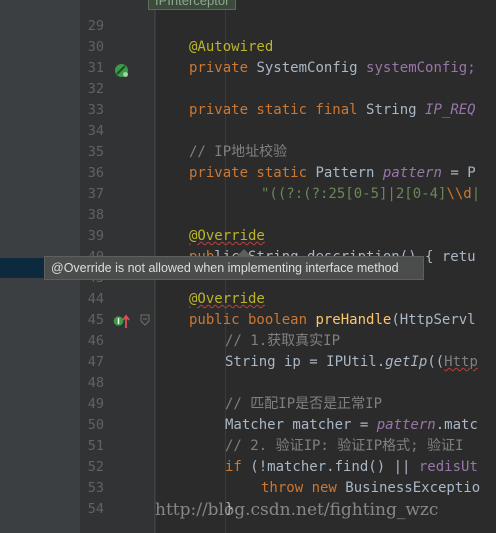 The width and height of the screenshot is (496, 533). What do you see at coordinates (332, 320) in the screenshot?
I see `code-line: public boolean preHandle(HttpServl` at bounding box center [332, 320].